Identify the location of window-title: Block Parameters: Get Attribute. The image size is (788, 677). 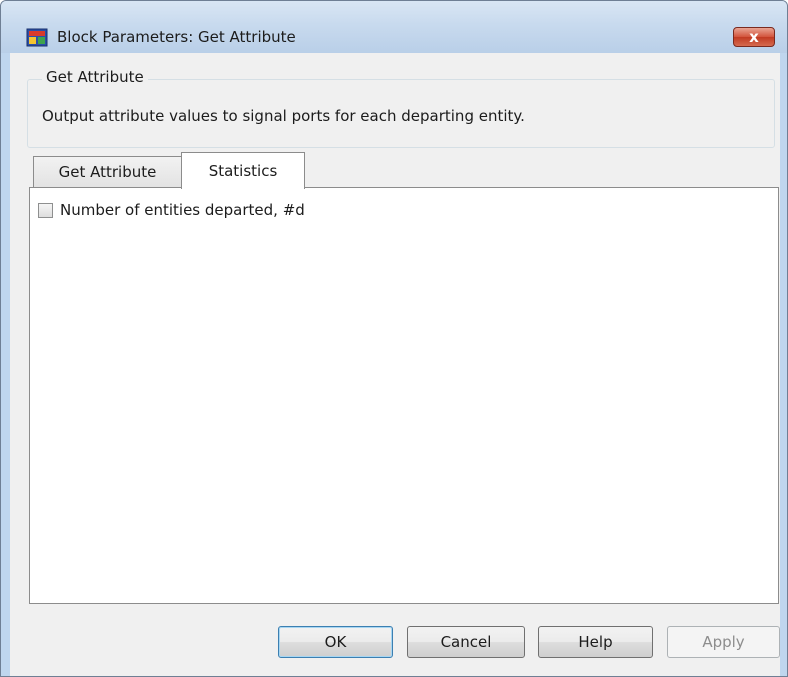
(176, 37).